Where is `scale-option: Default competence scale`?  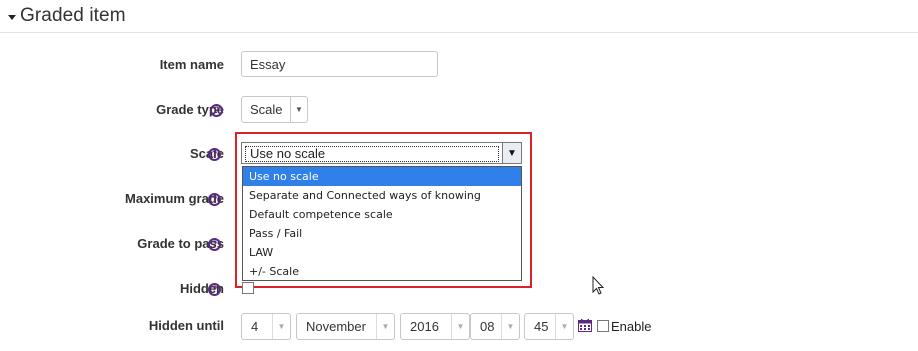 scale-option: Default competence scale is located at coordinates (382, 214).